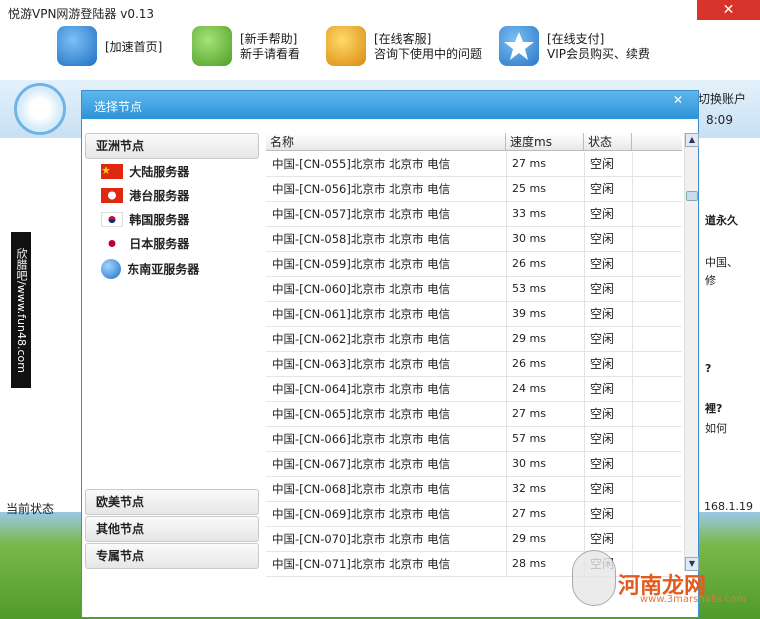 The width and height of the screenshot is (760, 619). Describe the element at coordinates (474, 489) in the screenshot. I see `table-row: 中国-[CN-068]北京市 北京市 电信 32 ms 空闲` at that location.